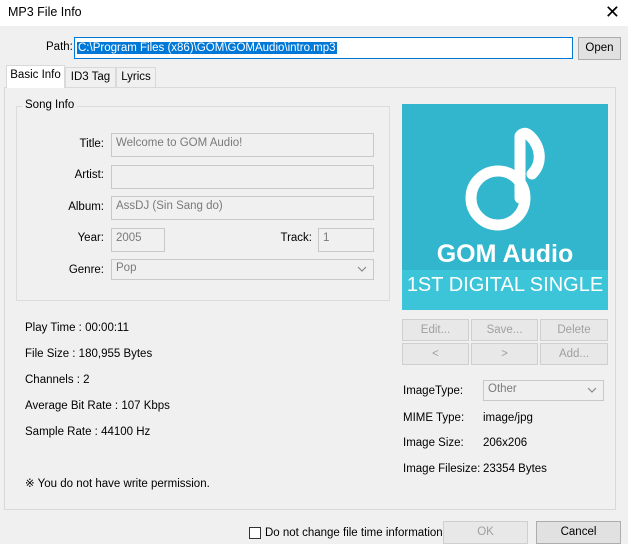 The image size is (628, 544). What do you see at coordinates (138, 240) in the screenshot?
I see `year-field: 2005` at bounding box center [138, 240].